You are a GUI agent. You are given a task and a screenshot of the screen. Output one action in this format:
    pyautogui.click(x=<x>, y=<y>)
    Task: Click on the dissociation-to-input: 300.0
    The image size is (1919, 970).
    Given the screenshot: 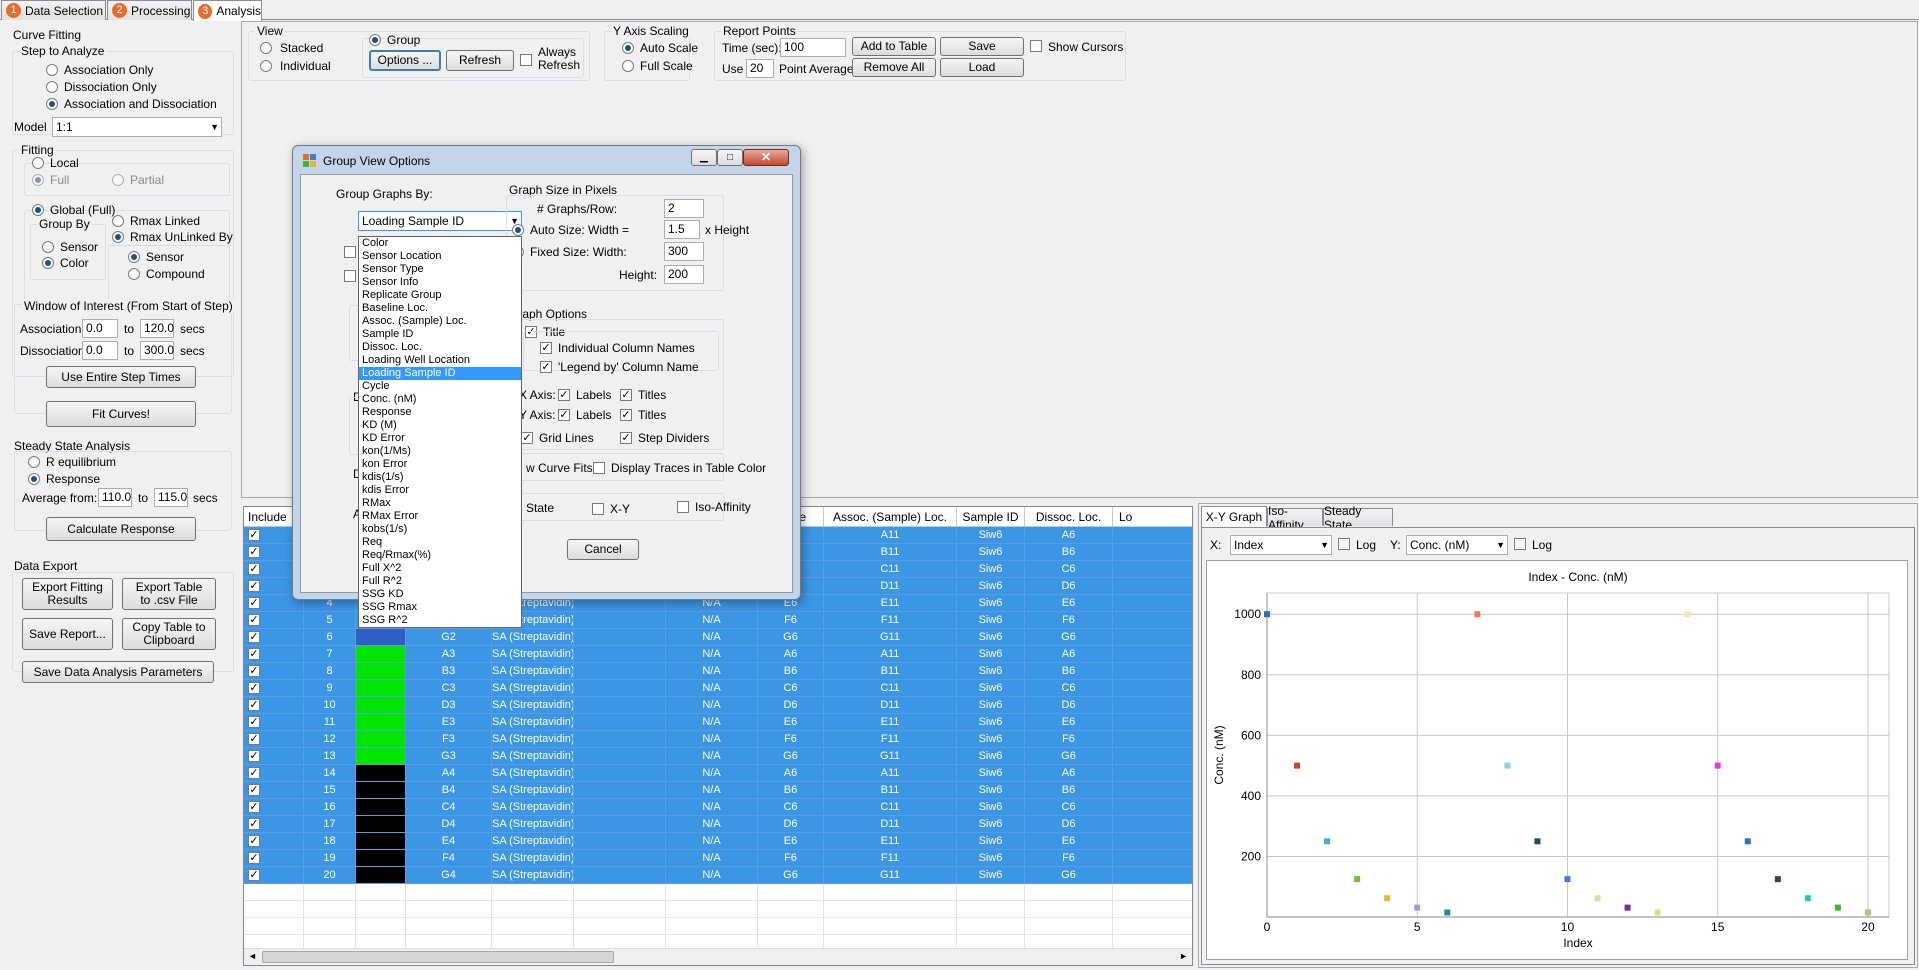 What is the action you would take?
    pyautogui.click(x=157, y=350)
    